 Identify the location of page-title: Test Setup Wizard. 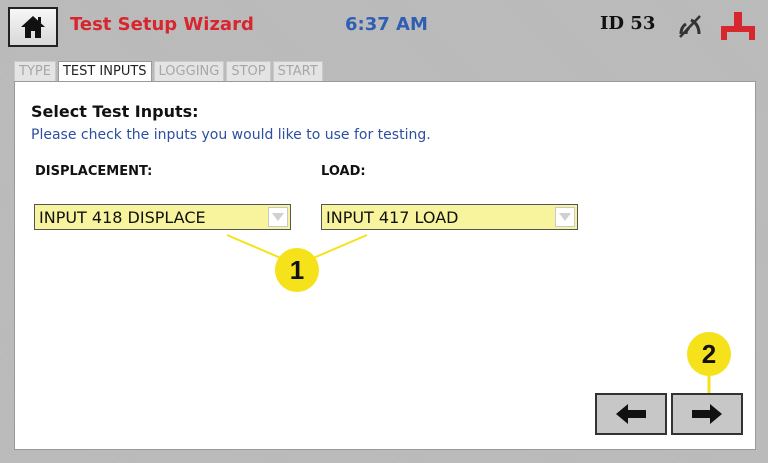
(162, 24).